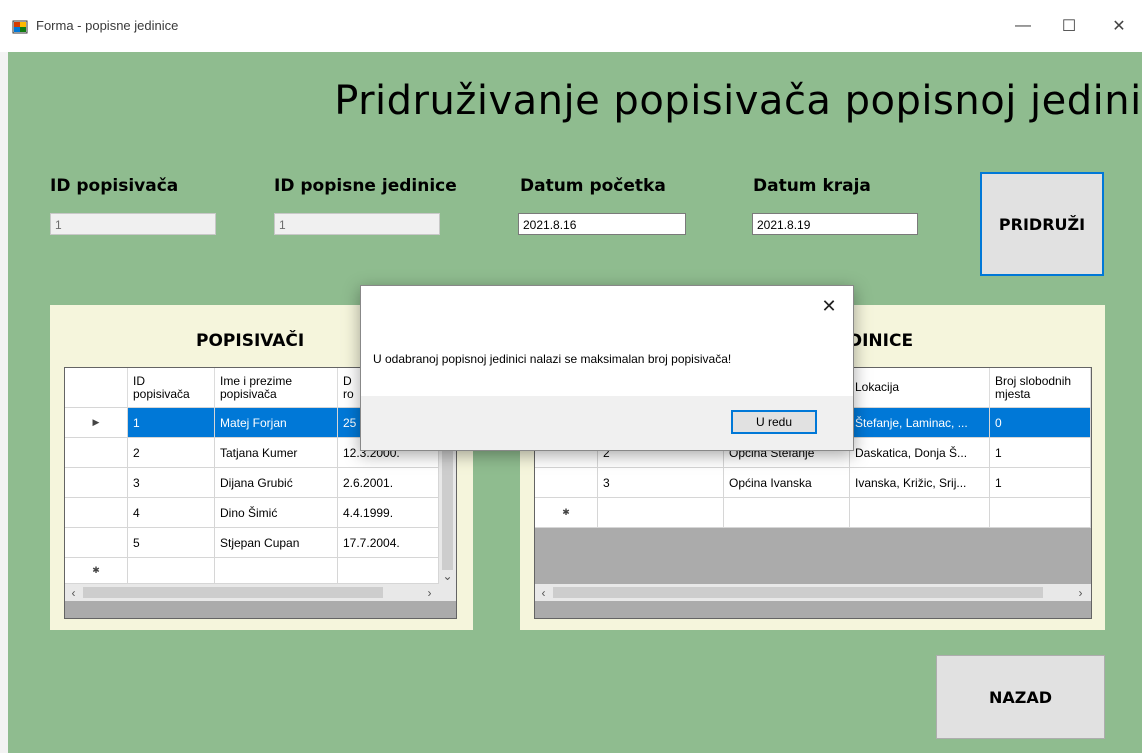 Image resolution: width=1142 pixels, height=753 pixels. Describe the element at coordinates (250, 341) in the screenshot. I see `popisivaci-title: POPISIVAČI` at that location.